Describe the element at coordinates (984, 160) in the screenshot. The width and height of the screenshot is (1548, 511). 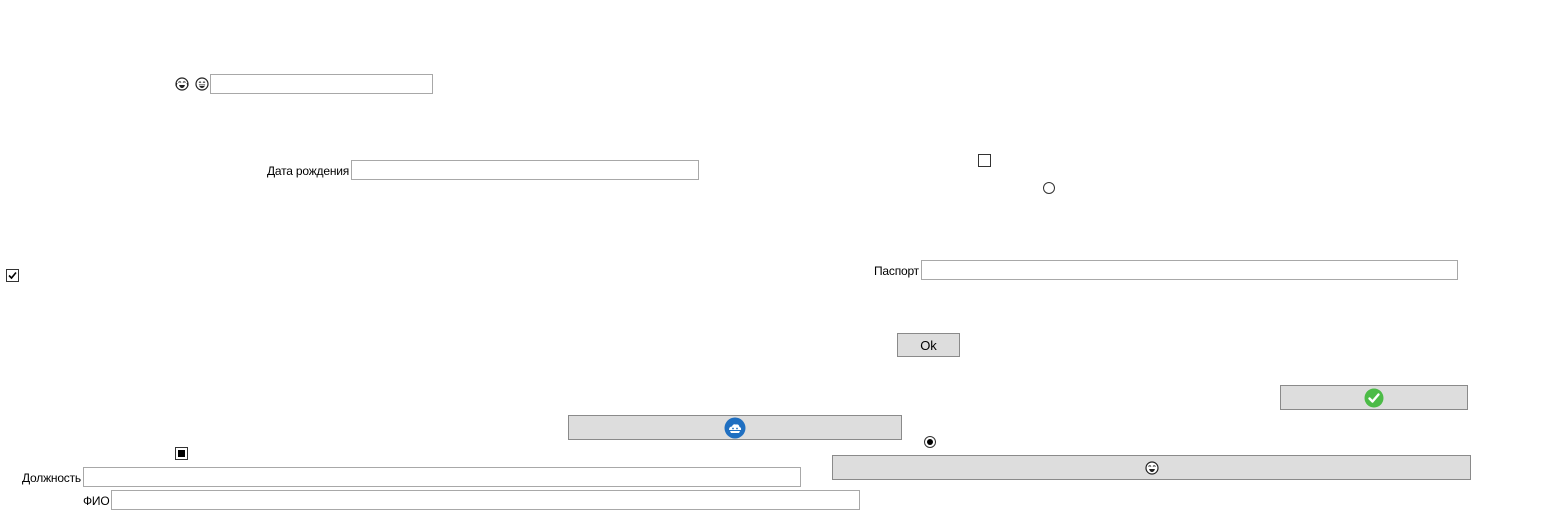
I see `checkbox-top-right` at that location.